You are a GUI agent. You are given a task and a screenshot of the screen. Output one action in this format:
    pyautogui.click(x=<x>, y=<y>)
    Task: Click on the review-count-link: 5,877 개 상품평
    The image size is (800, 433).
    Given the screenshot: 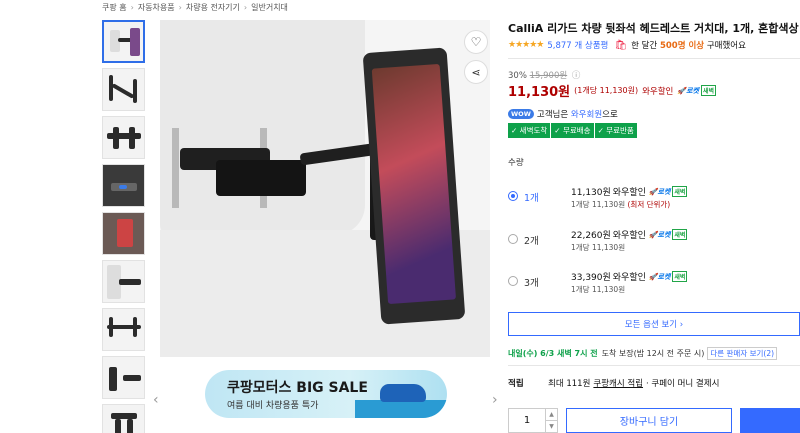 What is the action you would take?
    pyautogui.click(x=577, y=45)
    